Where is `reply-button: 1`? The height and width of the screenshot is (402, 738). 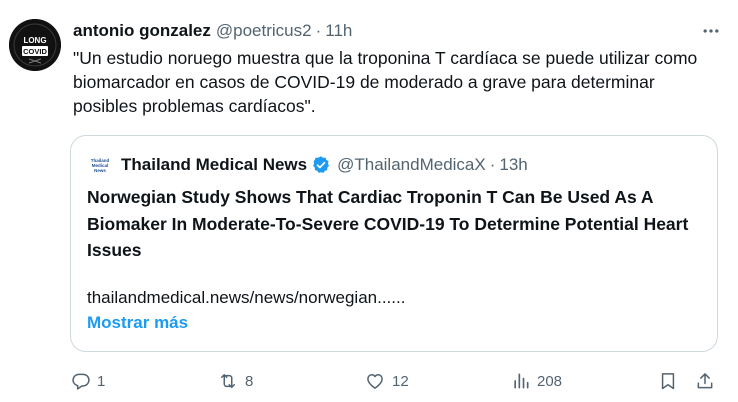 reply-button: 1 is located at coordinates (88, 381).